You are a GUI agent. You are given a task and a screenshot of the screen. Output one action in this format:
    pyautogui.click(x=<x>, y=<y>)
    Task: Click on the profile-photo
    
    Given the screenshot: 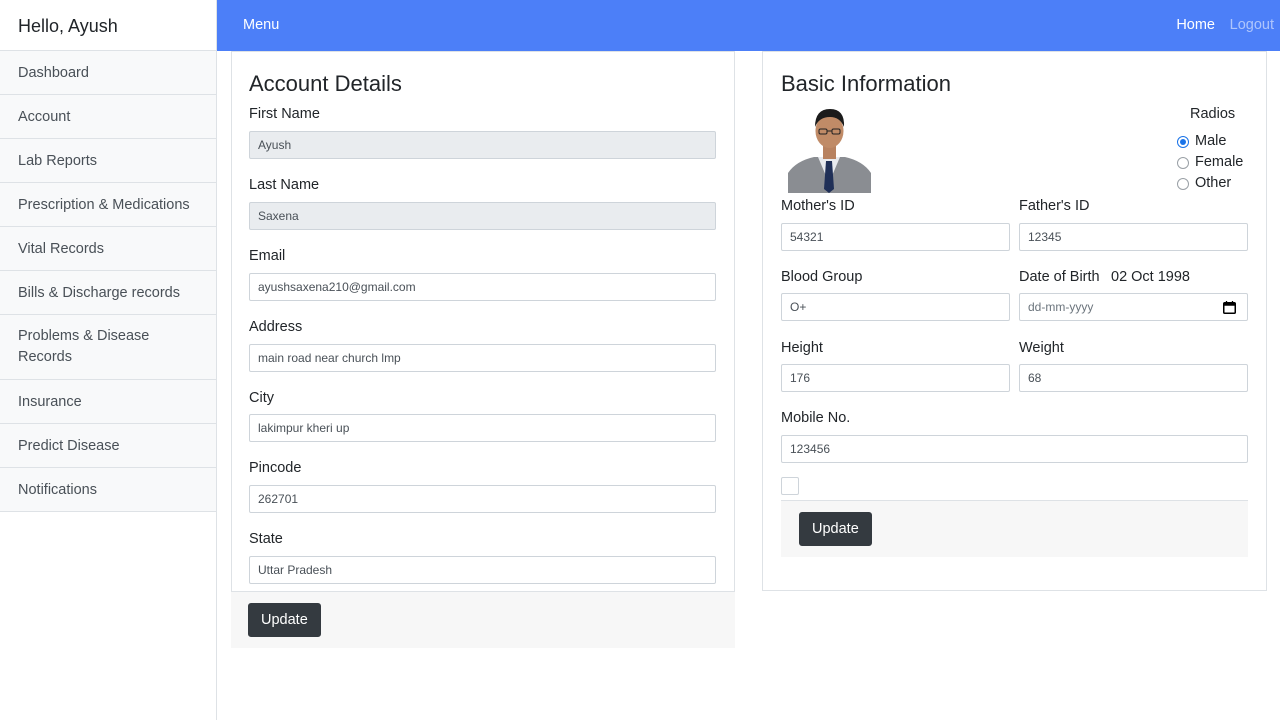 What is the action you would take?
    pyautogui.click(x=829, y=148)
    